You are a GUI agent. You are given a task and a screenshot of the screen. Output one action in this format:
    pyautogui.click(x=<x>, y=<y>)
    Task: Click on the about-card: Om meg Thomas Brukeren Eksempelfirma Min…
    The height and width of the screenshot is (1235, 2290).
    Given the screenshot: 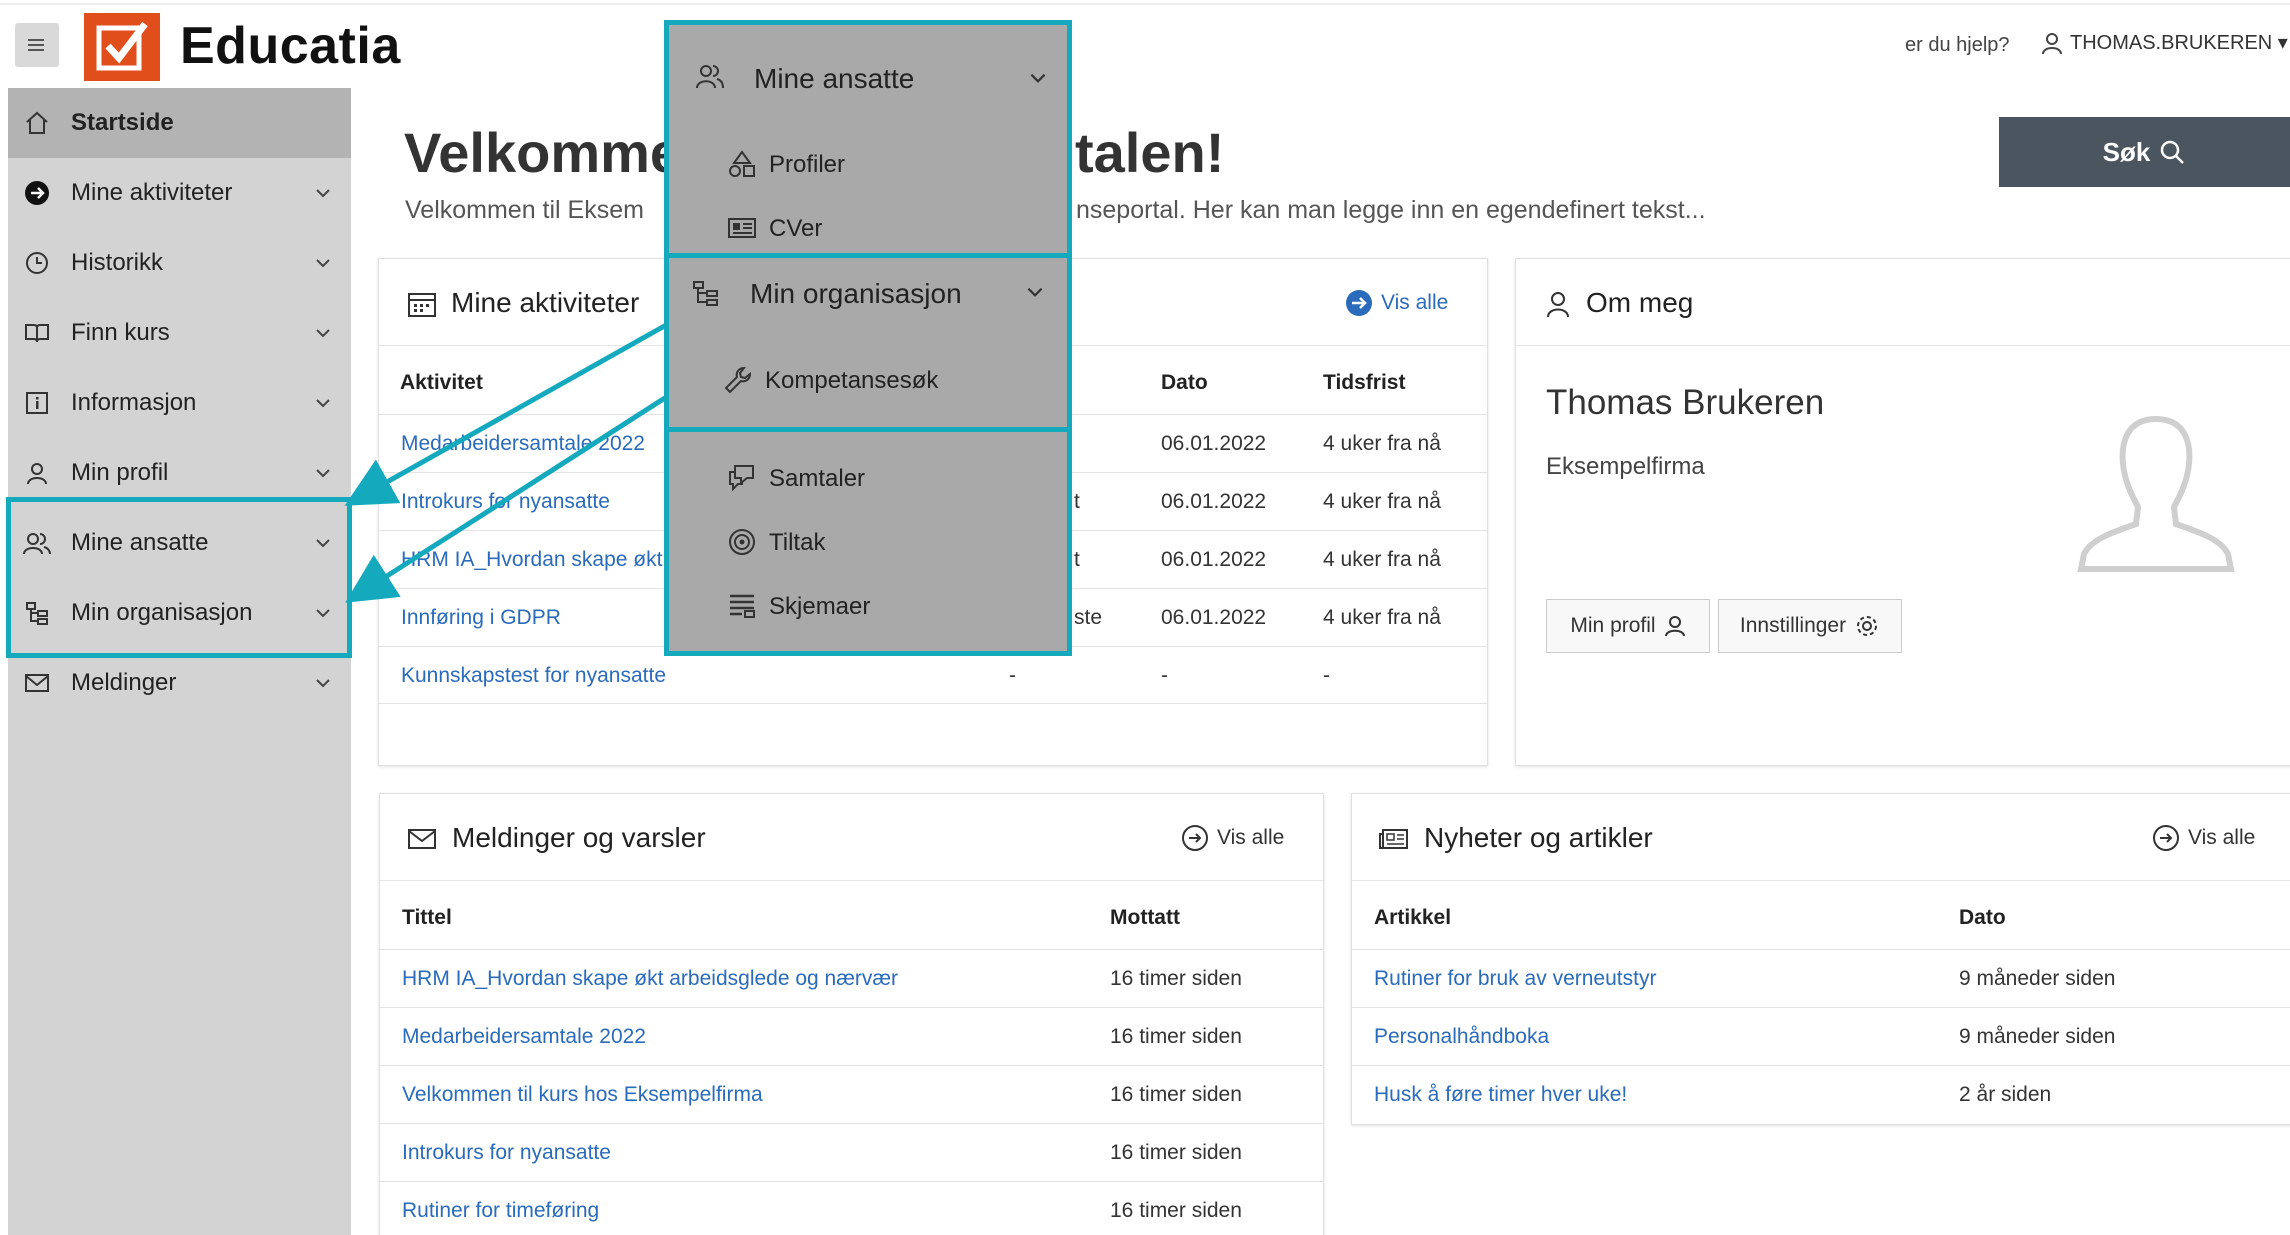 What is the action you would take?
    pyautogui.click(x=1902, y=512)
    